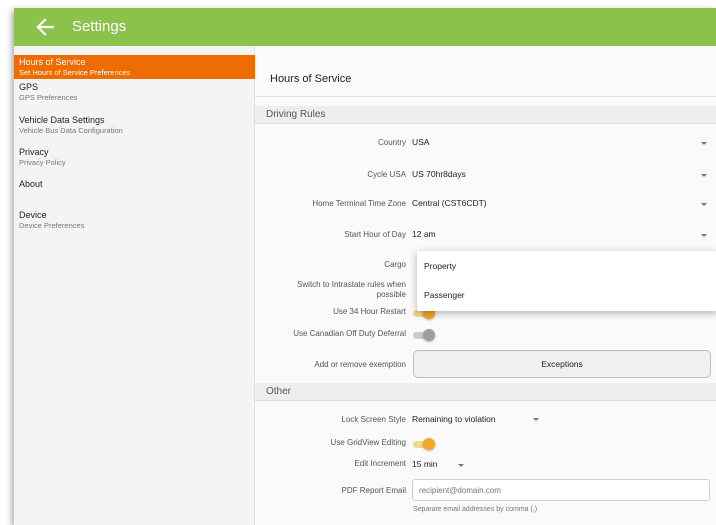 This screenshot has height=525, width=716. What do you see at coordinates (368, 442) in the screenshot?
I see `gridview-label: Use GridView Editing` at bounding box center [368, 442].